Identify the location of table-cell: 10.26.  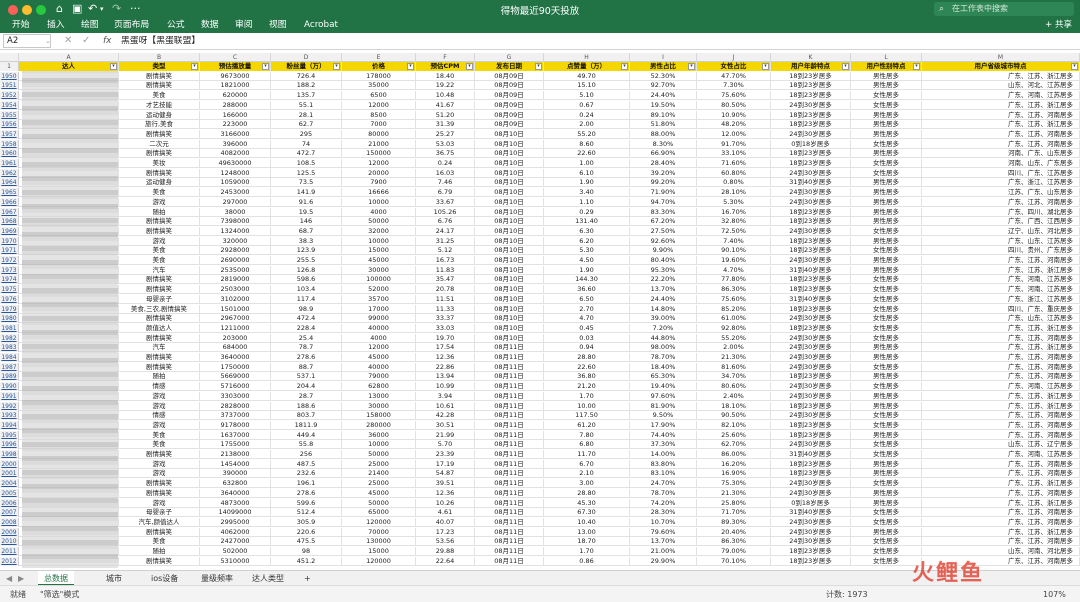
(445, 503).